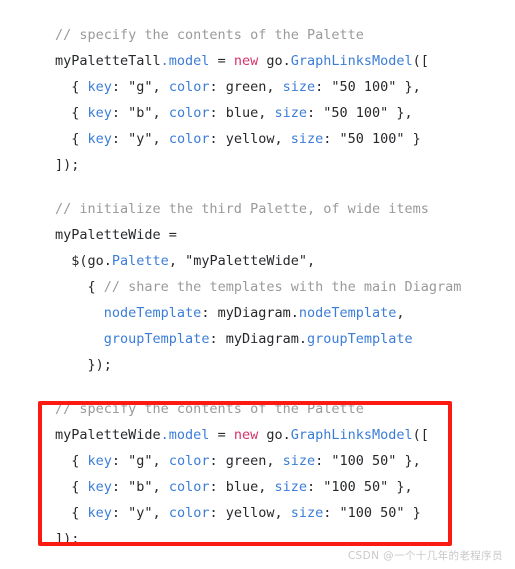 The height and width of the screenshot is (569, 515). I want to click on code-token-plain: , "myPaletteWide",, so click(242, 261).